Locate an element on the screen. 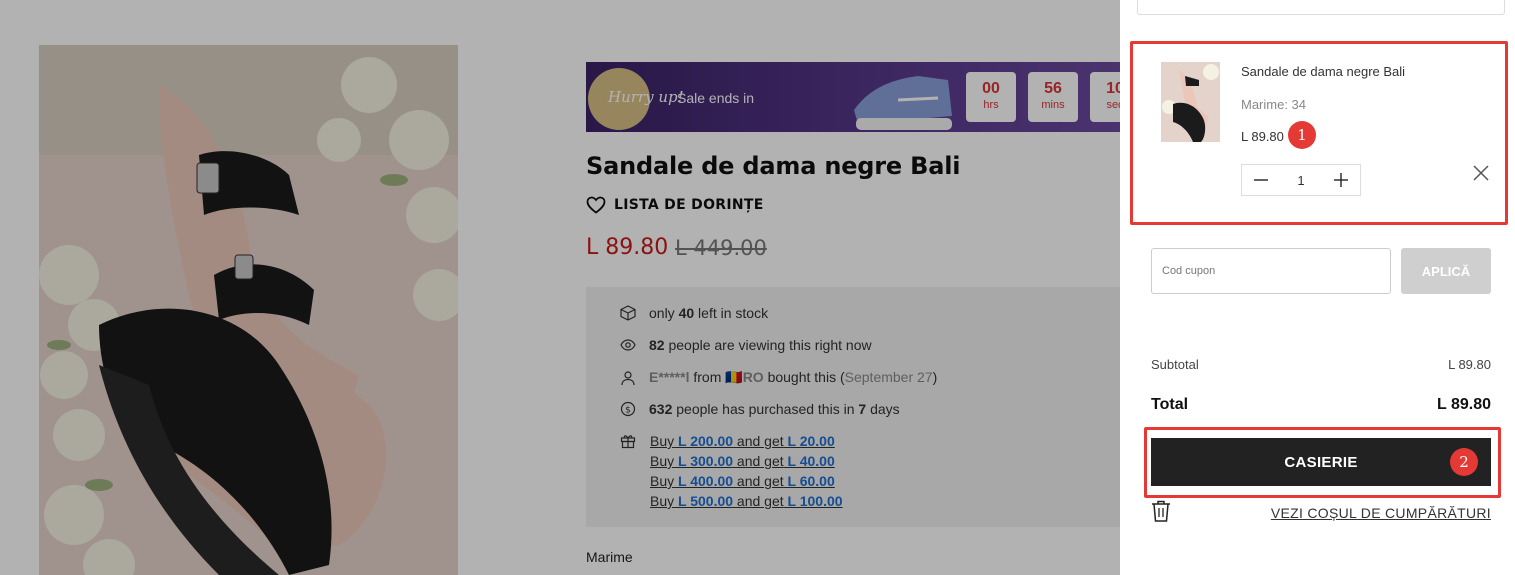  plus-icon is located at coordinates (1340, 180).